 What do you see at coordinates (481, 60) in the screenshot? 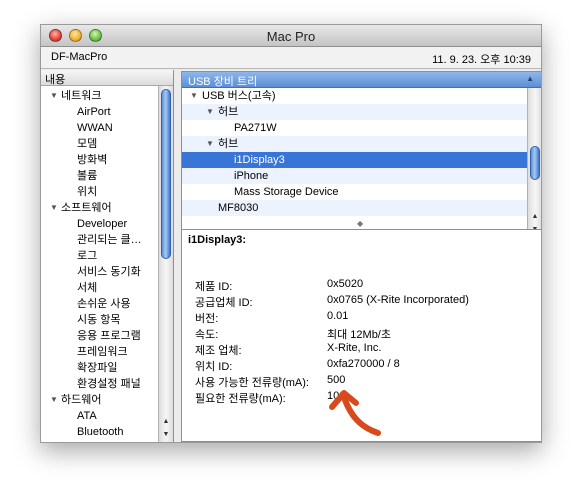
I see `date-time: 11. 9. 23. 오후 10:39` at bounding box center [481, 60].